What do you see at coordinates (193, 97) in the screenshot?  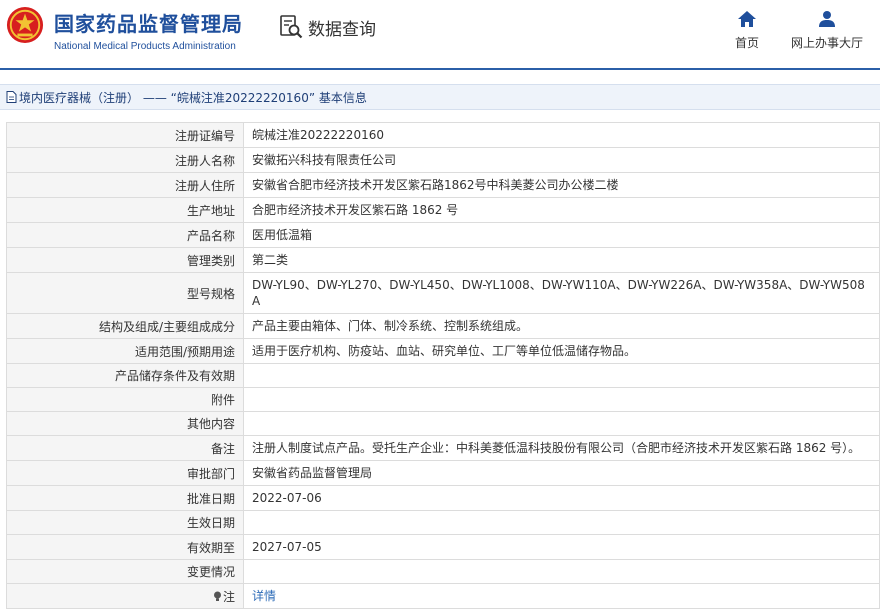 I see `breadcrumb-text: 境内医疗器械（注册） —— “皖械注准20222220160” 基本信息` at bounding box center [193, 97].